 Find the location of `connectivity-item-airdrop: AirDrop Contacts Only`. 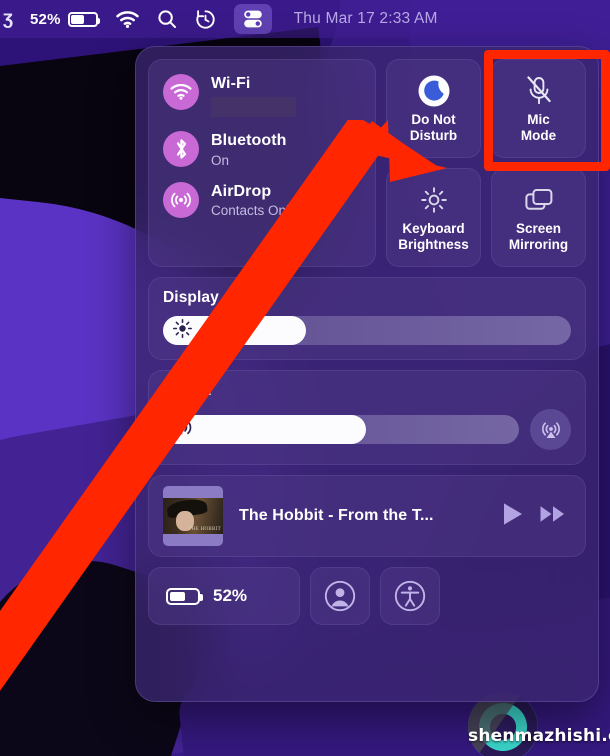

connectivity-item-airdrop: AirDrop Contacts Only is located at coordinates (263, 199).